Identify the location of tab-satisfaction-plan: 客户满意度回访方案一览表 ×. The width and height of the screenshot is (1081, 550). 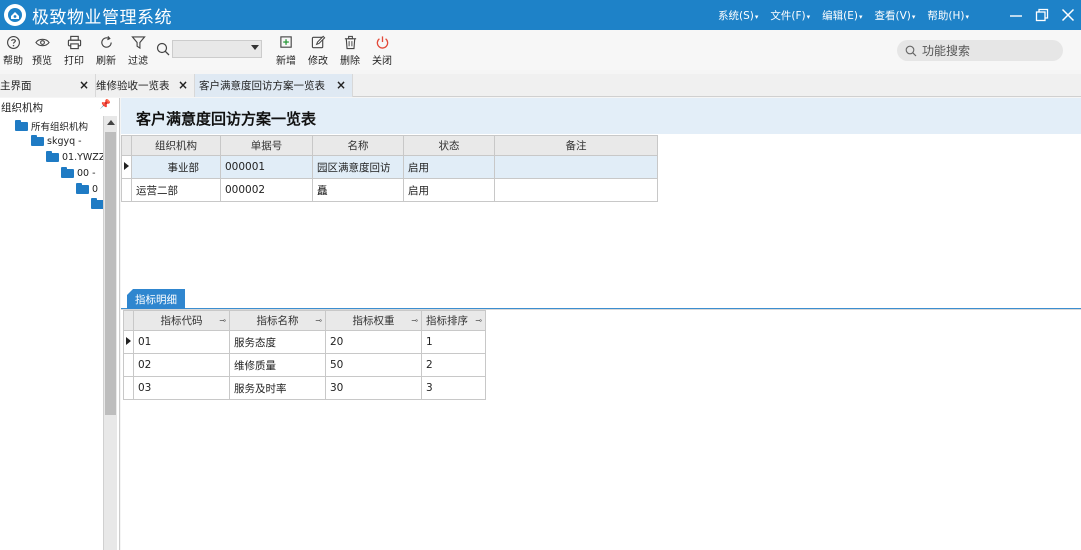
(274, 85).